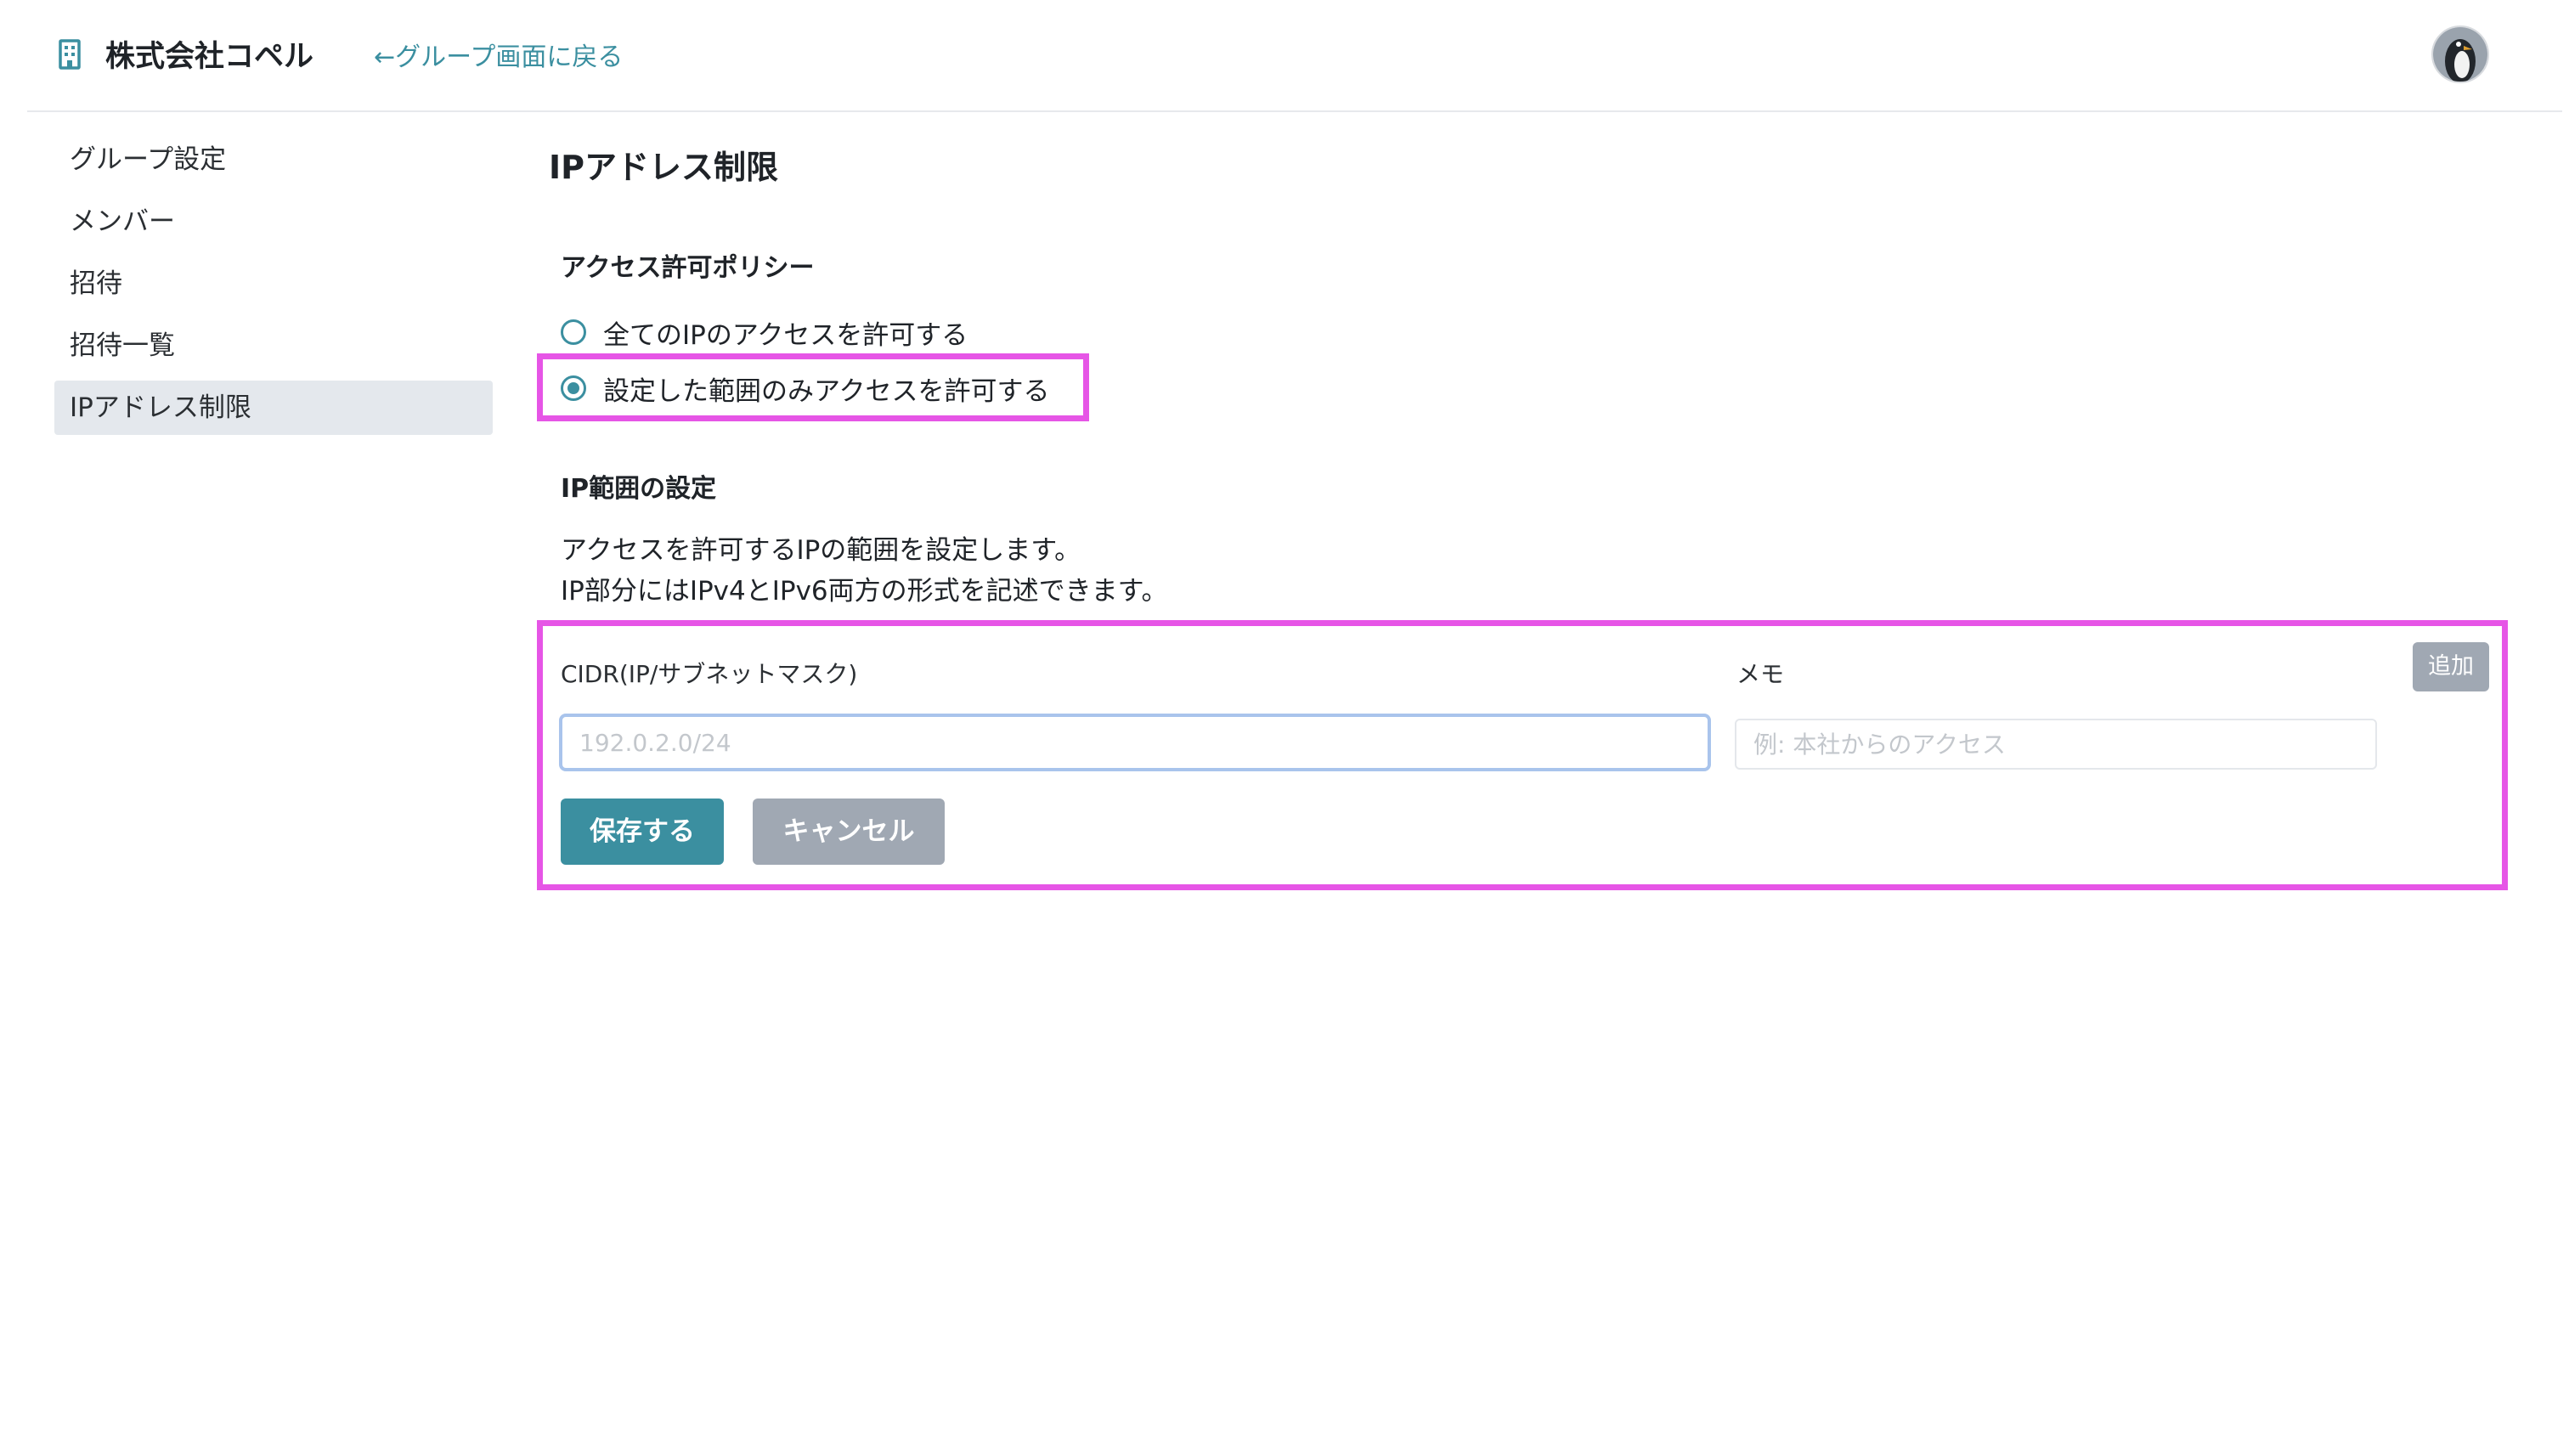 This screenshot has height=1456, width=2569. What do you see at coordinates (210, 57) in the screenshot?
I see `org-name: 株式会社コペル` at bounding box center [210, 57].